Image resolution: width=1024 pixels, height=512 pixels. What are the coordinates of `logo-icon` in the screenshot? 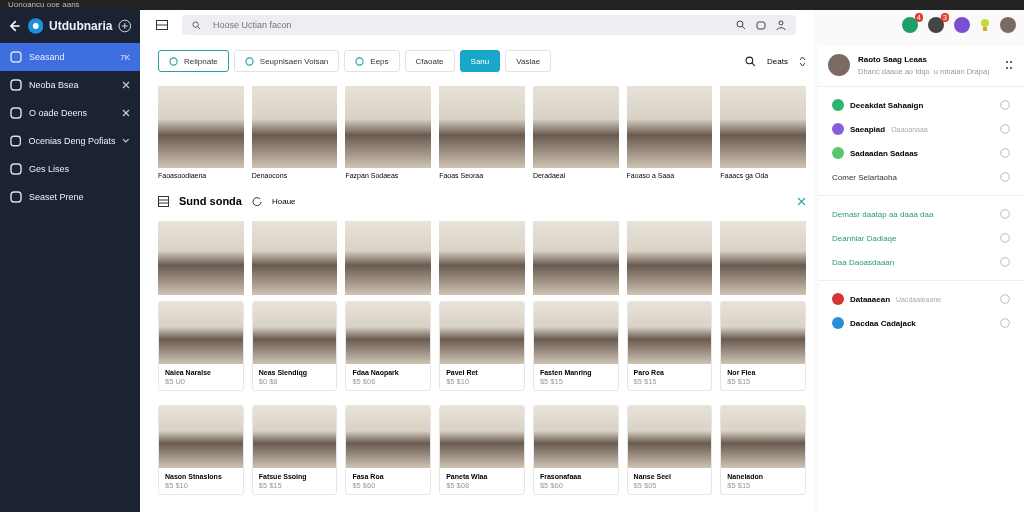 It's located at (35, 26).